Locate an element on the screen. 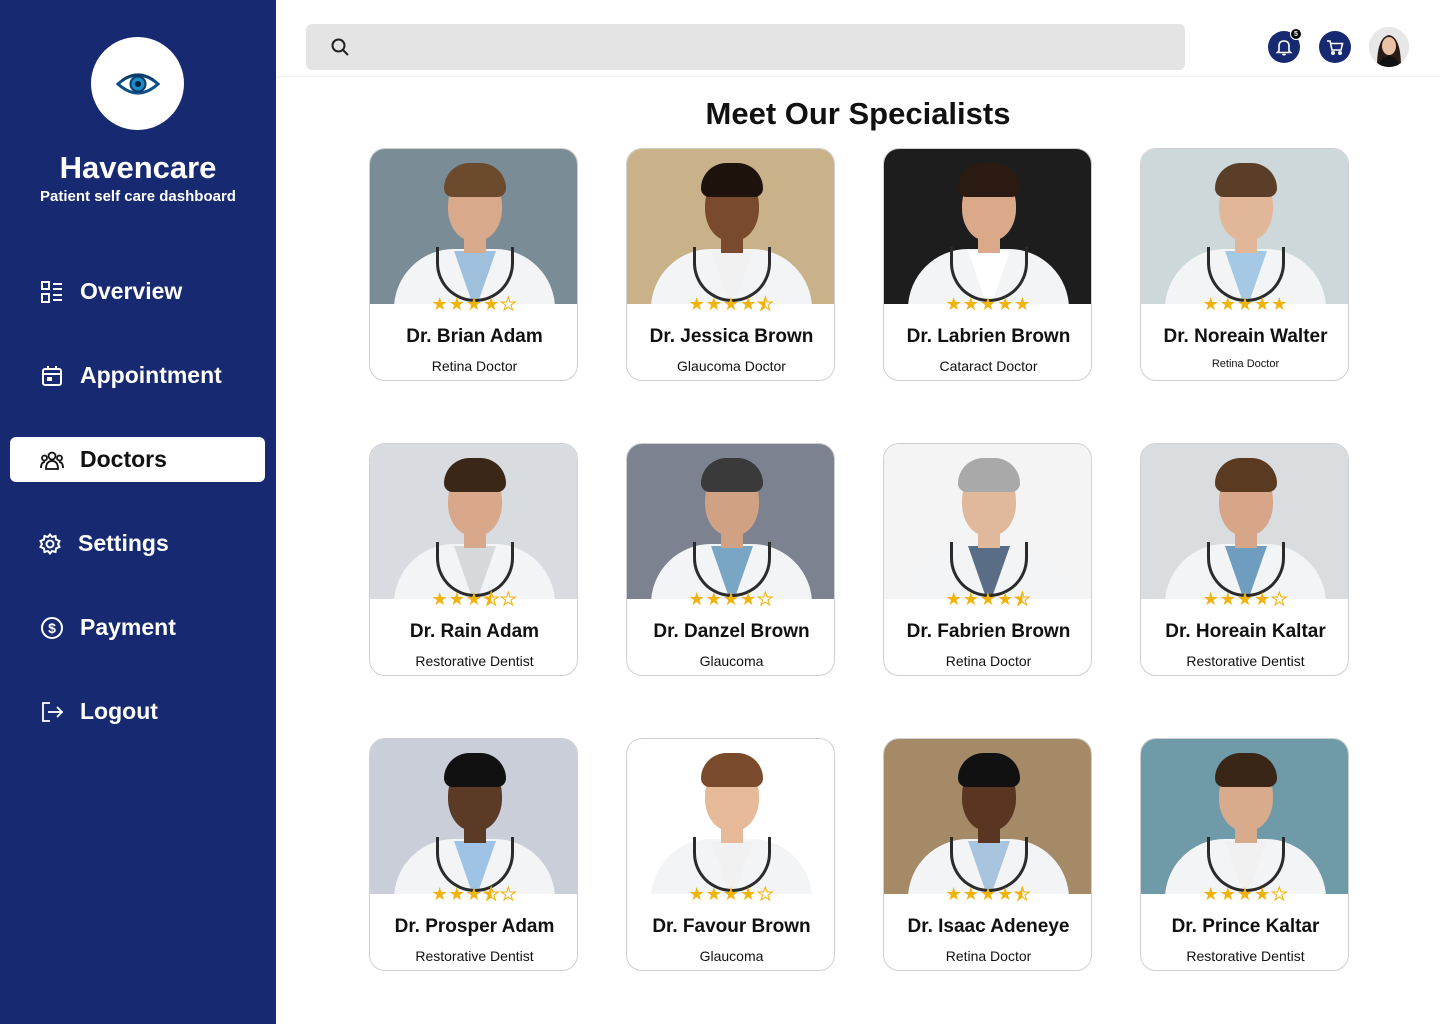 The height and width of the screenshot is (1024, 1440). doctor-card: ★★★★★ Dr. Prosper Adam Restorative Dentist is located at coordinates (473, 854).